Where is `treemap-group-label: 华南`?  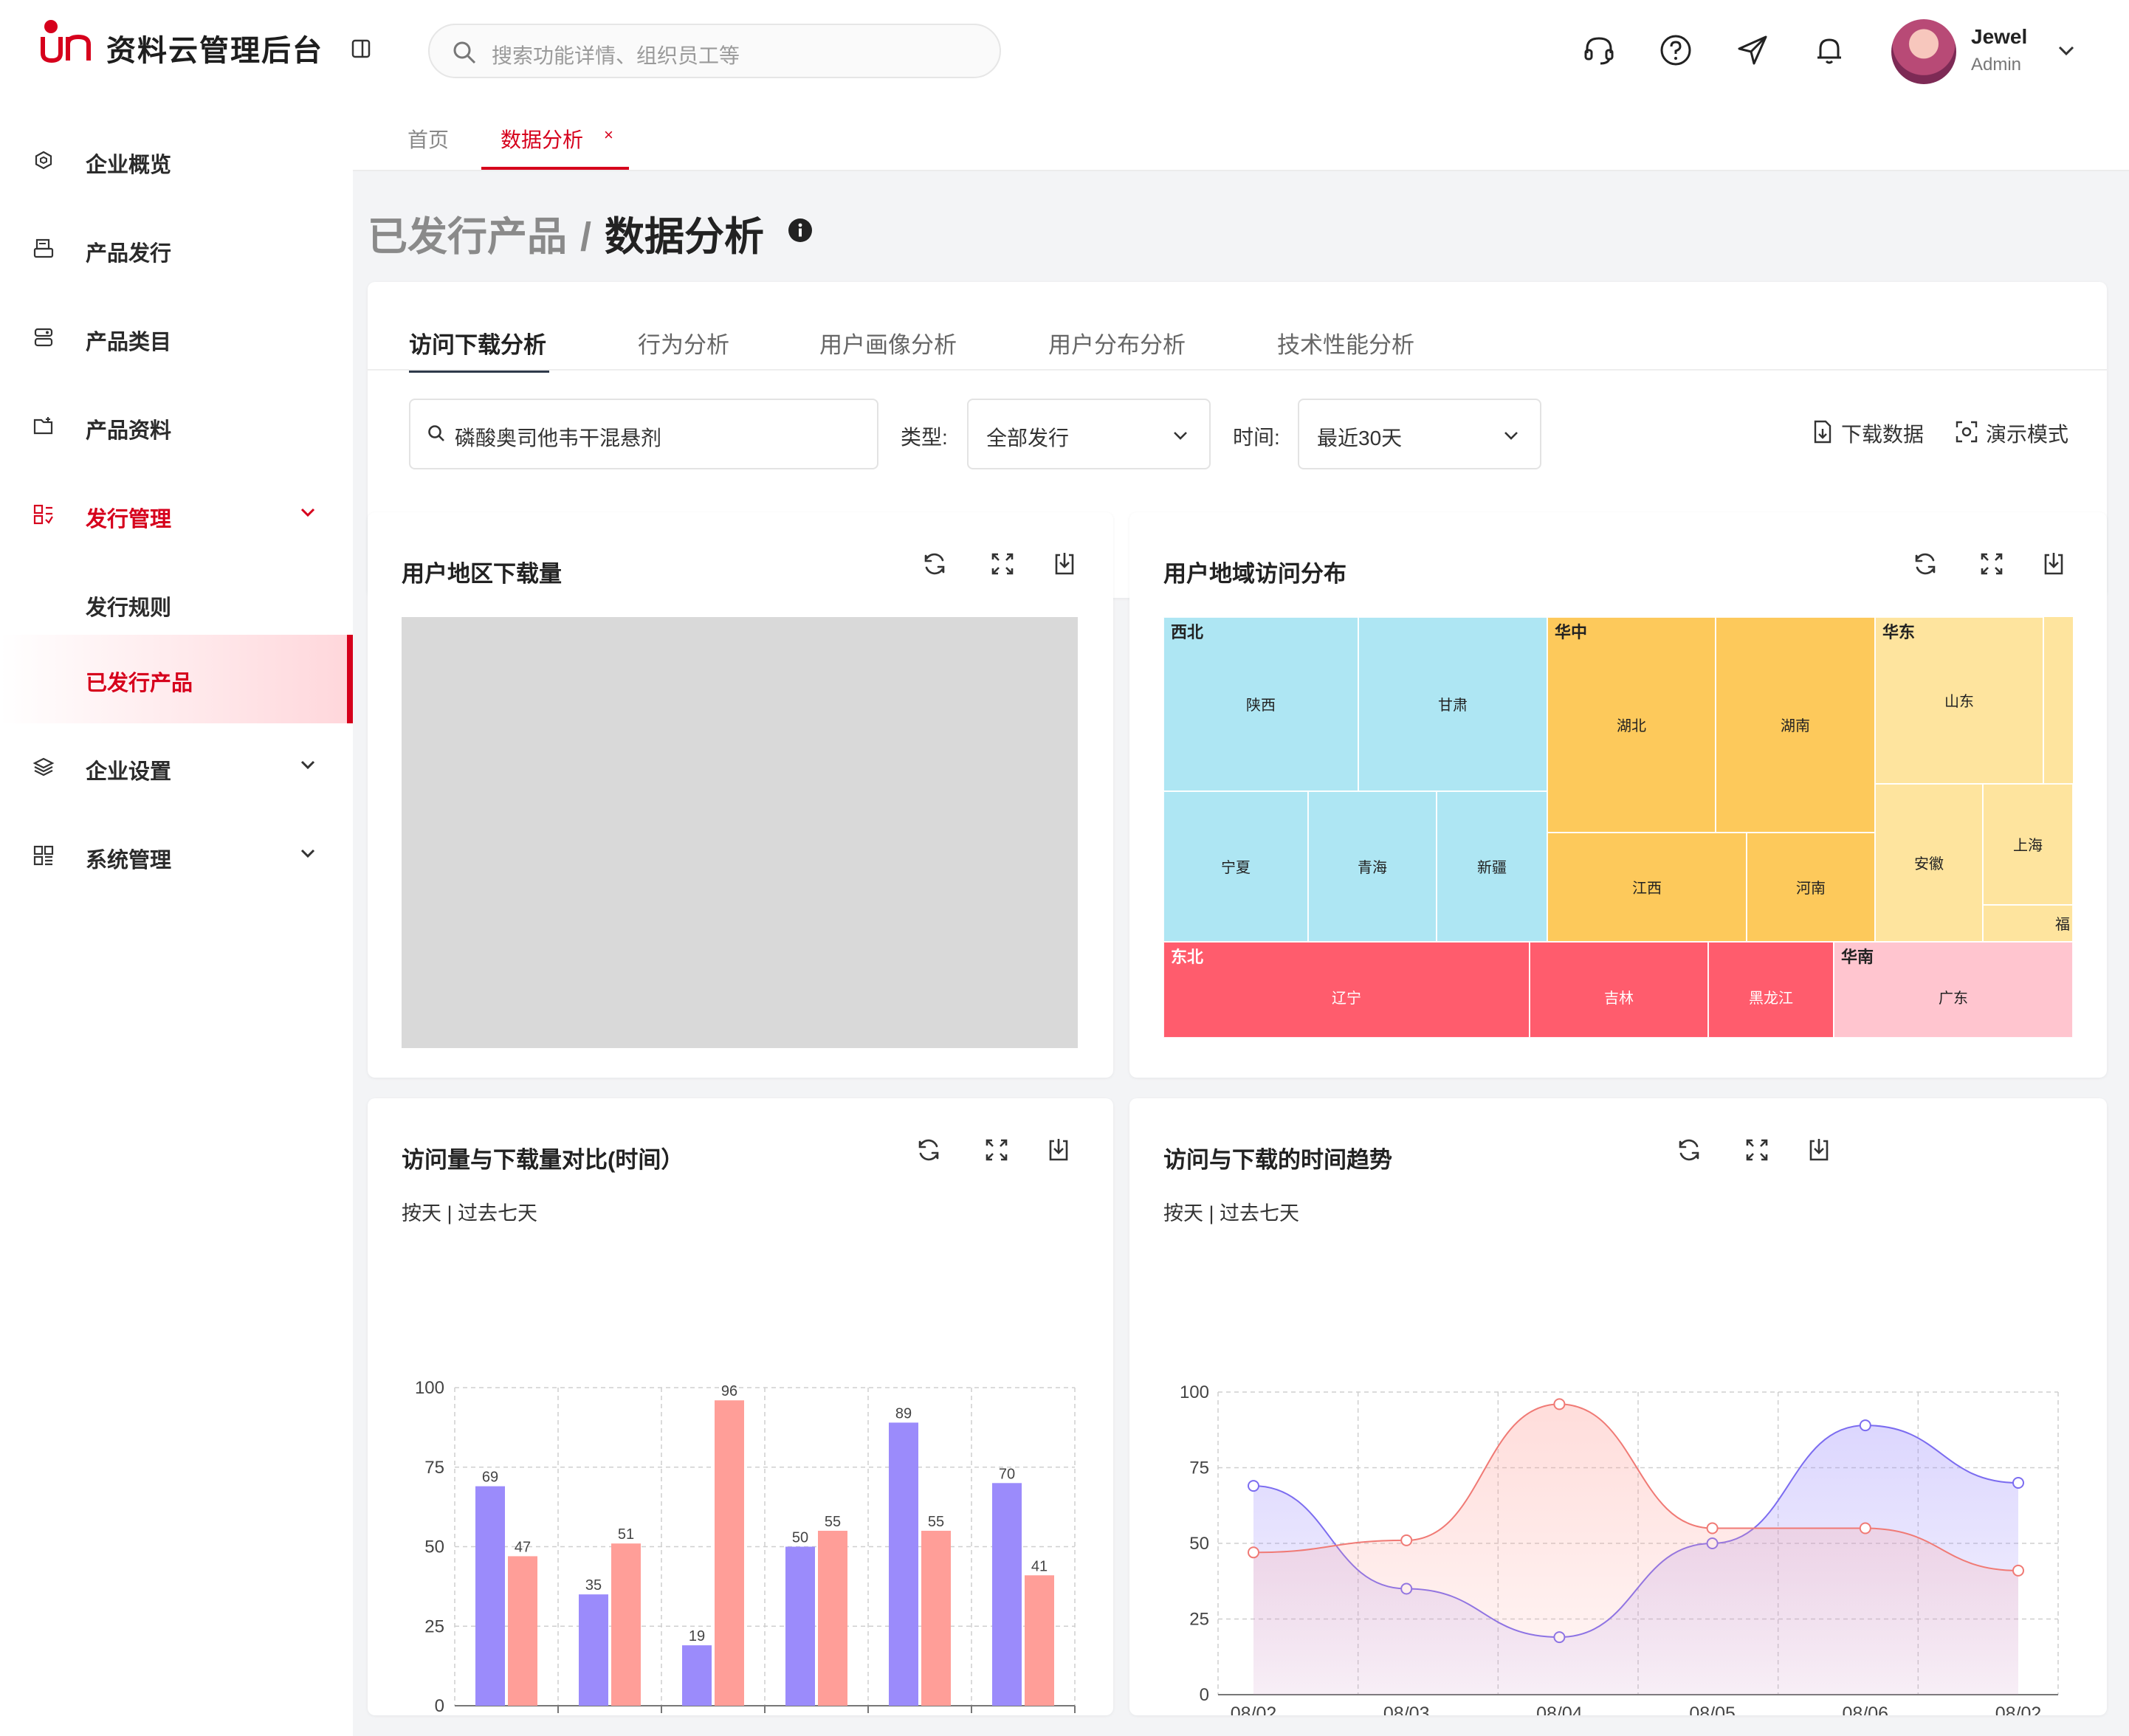 treemap-group-label: 华南 is located at coordinates (1858, 957).